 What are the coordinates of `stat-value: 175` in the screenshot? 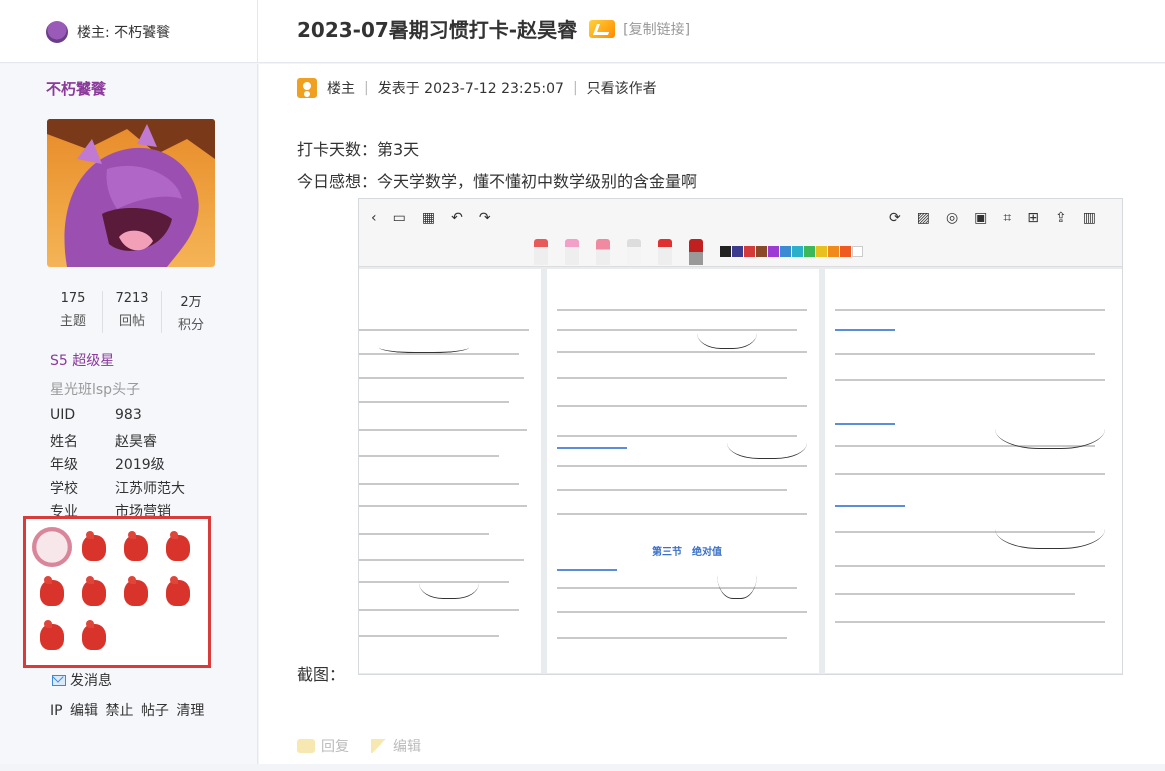 It's located at (73, 298).